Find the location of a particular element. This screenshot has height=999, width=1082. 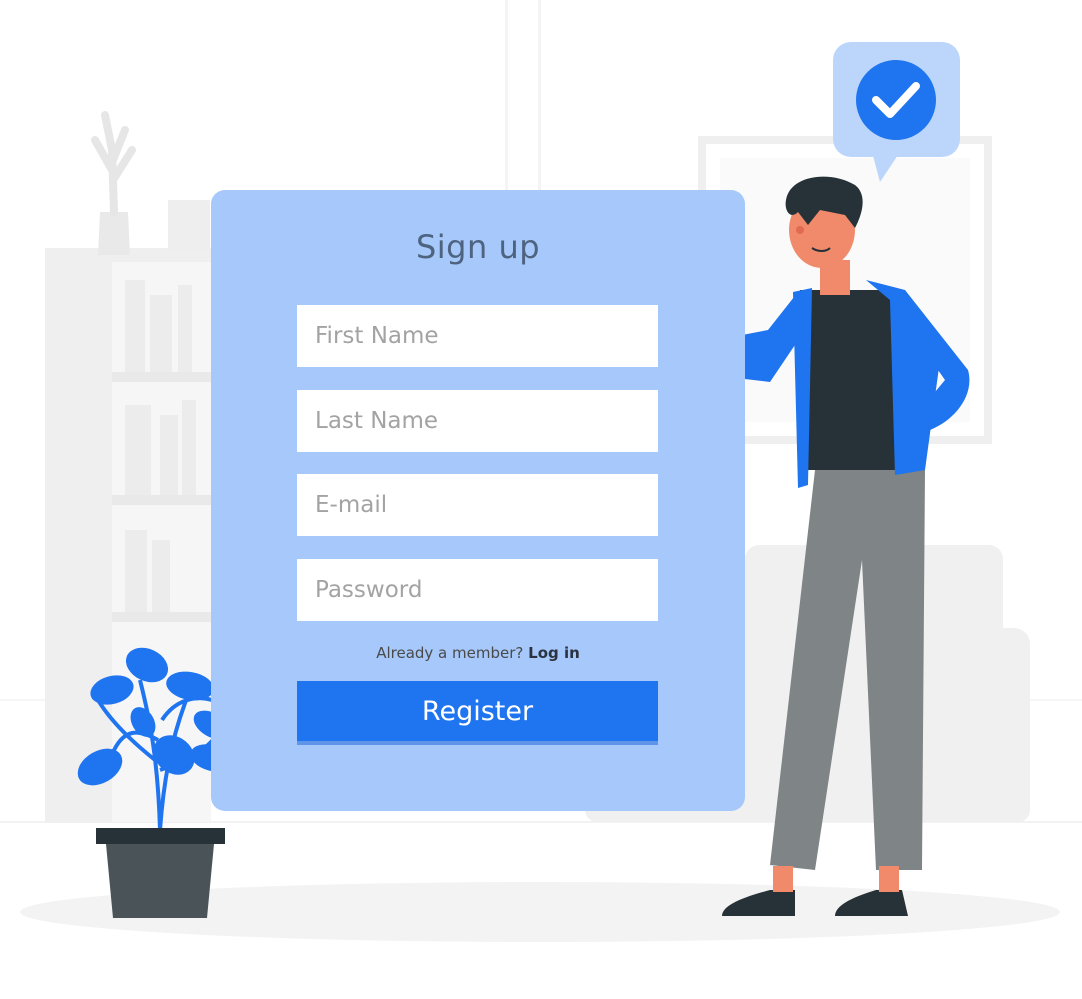

form-title: Sign up is located at coordinates (478, 247).